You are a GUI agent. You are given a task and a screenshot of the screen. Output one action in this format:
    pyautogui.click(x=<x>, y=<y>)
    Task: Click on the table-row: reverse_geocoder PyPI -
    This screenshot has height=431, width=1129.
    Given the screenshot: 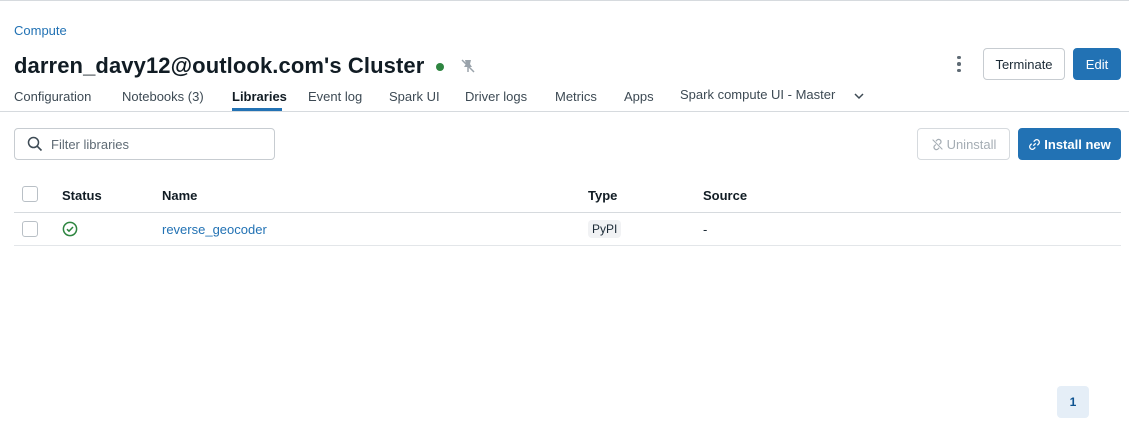 What is the action you would take?
    pyautogui.click(x=567, y=229)
    